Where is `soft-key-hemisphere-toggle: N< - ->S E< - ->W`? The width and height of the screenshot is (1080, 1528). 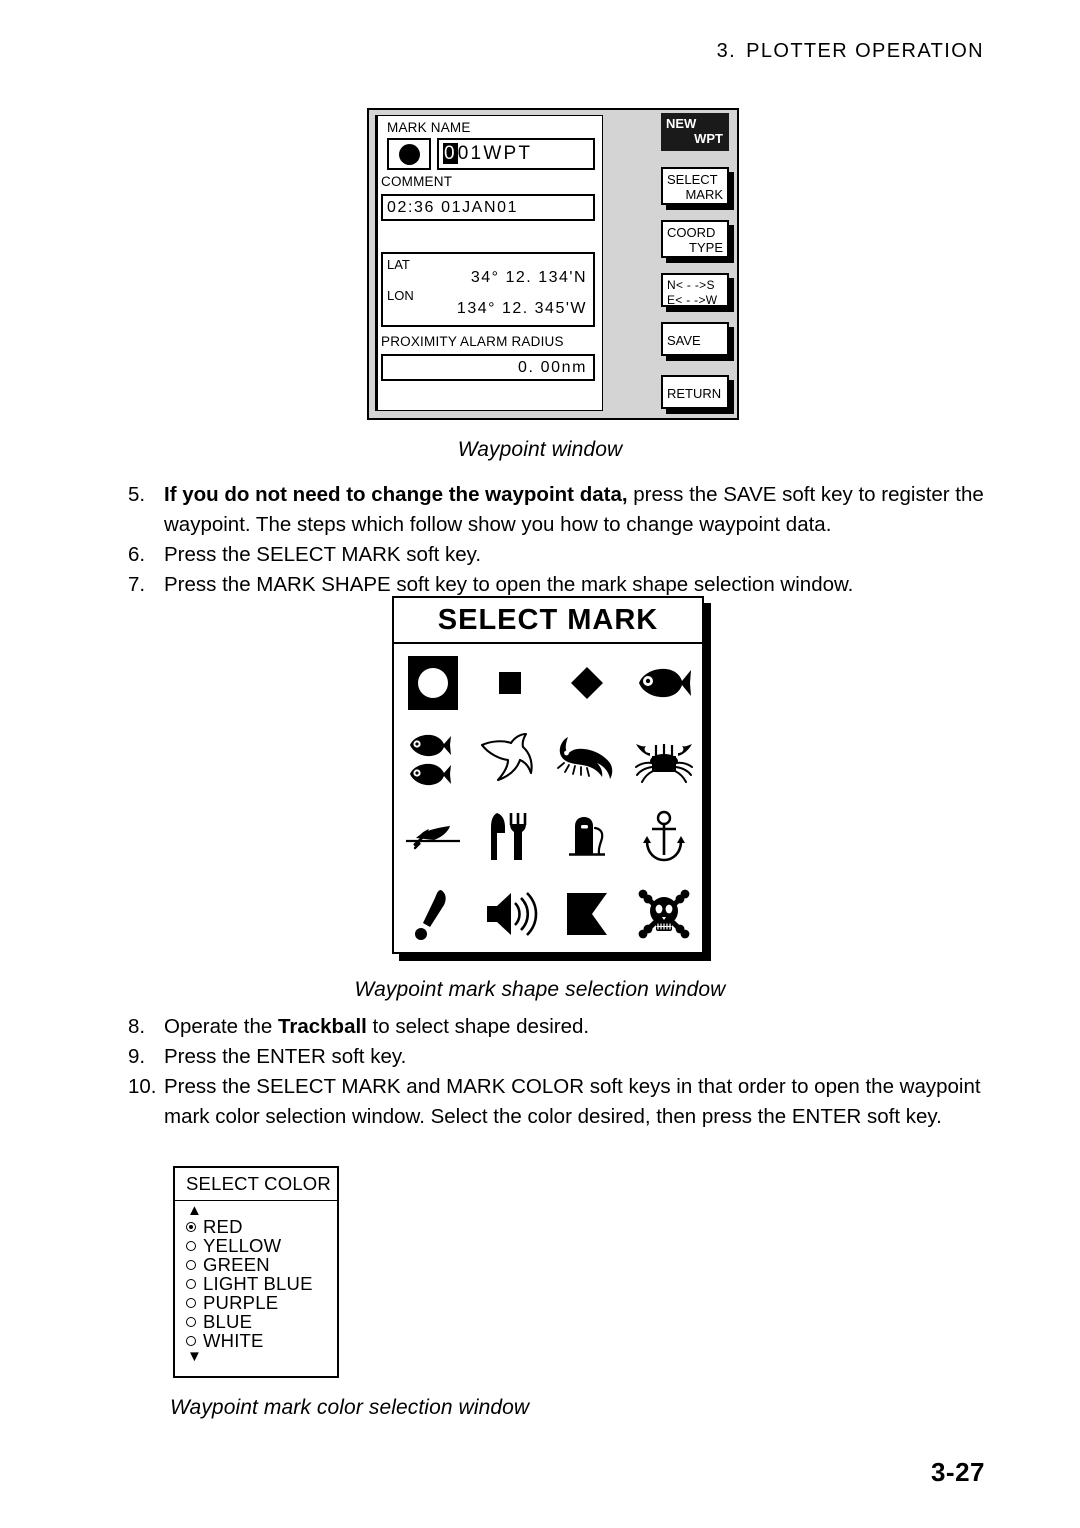 soft-key-hemisphere-toggle: N< - ->S E< - ->W is located at coordinates (695, 290).